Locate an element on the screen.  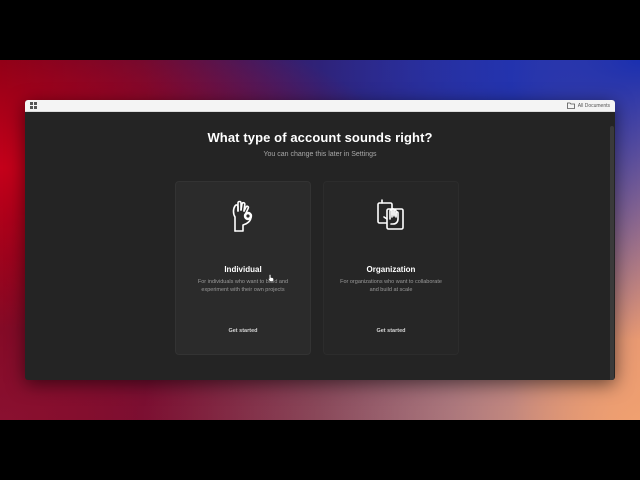
page-subtitle: You can change this later in Settings is located at coordinates (320, 154).